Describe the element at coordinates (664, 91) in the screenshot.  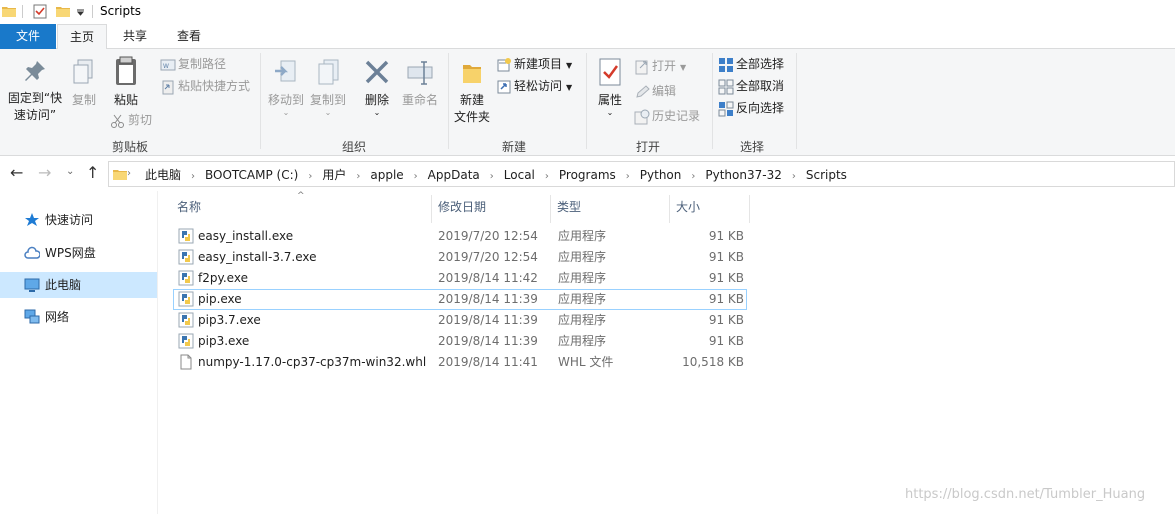
I see `edit-label: 编辑` at that location.